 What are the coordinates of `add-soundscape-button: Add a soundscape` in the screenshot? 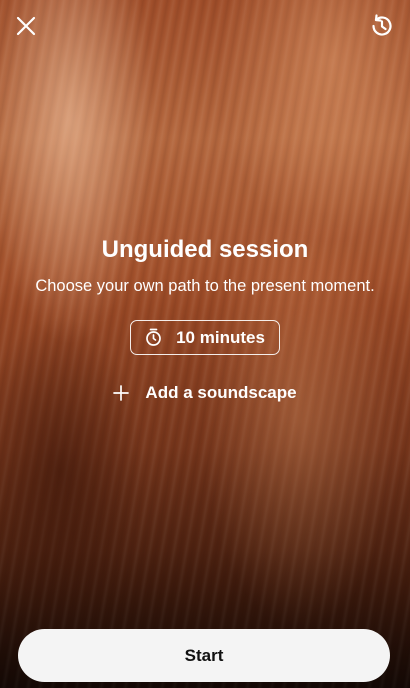 It's located at (205, 393).